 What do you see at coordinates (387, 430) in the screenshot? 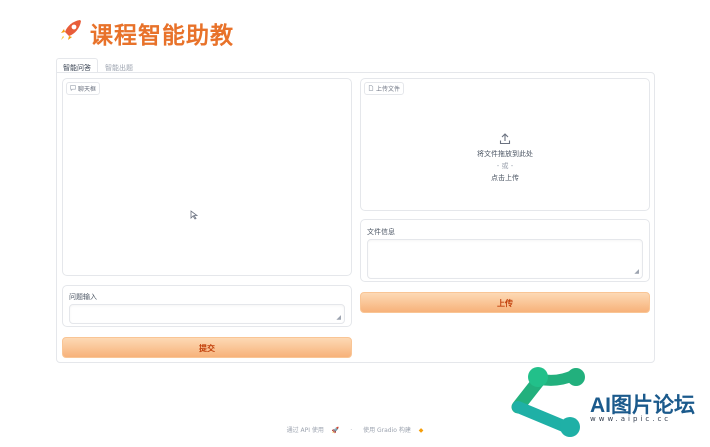
I see `gradio-link-text: 使用 Gradio 构建` at bounding box center [387, 430].